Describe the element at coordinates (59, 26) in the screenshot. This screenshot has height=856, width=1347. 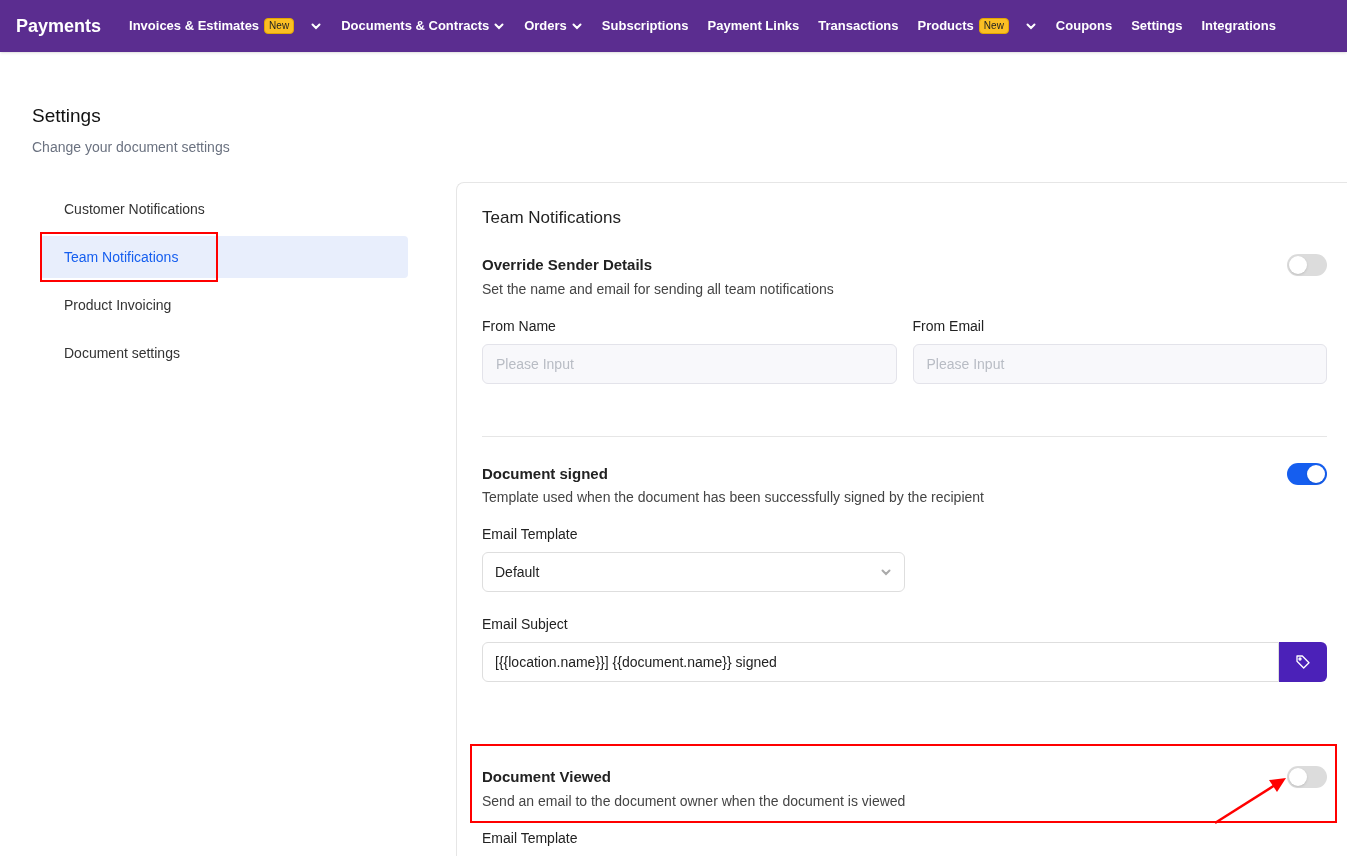
I see `brand-title: Payments` at that location.